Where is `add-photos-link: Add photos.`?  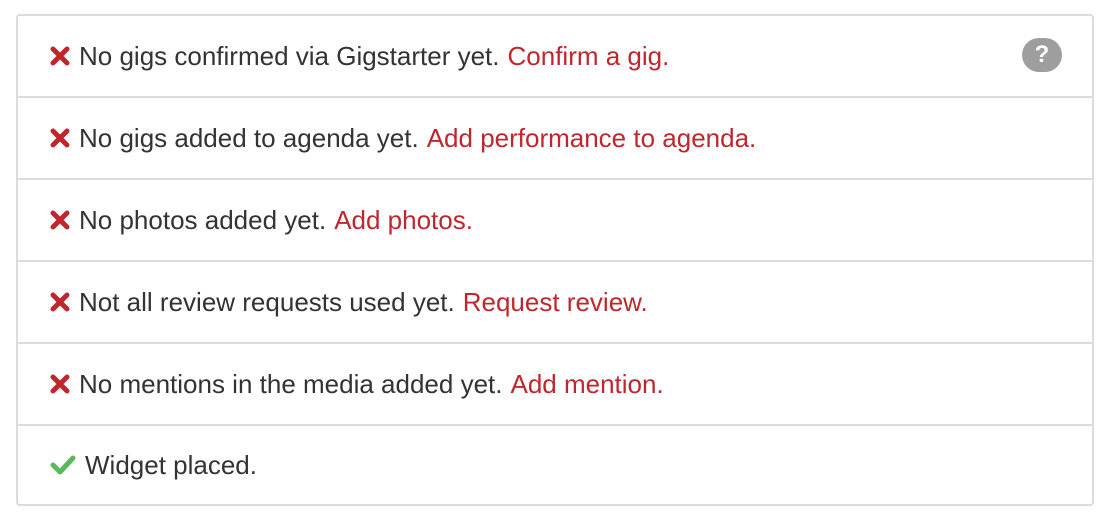
add-photos-link: Add photos. is located at coordinates (403, 220).